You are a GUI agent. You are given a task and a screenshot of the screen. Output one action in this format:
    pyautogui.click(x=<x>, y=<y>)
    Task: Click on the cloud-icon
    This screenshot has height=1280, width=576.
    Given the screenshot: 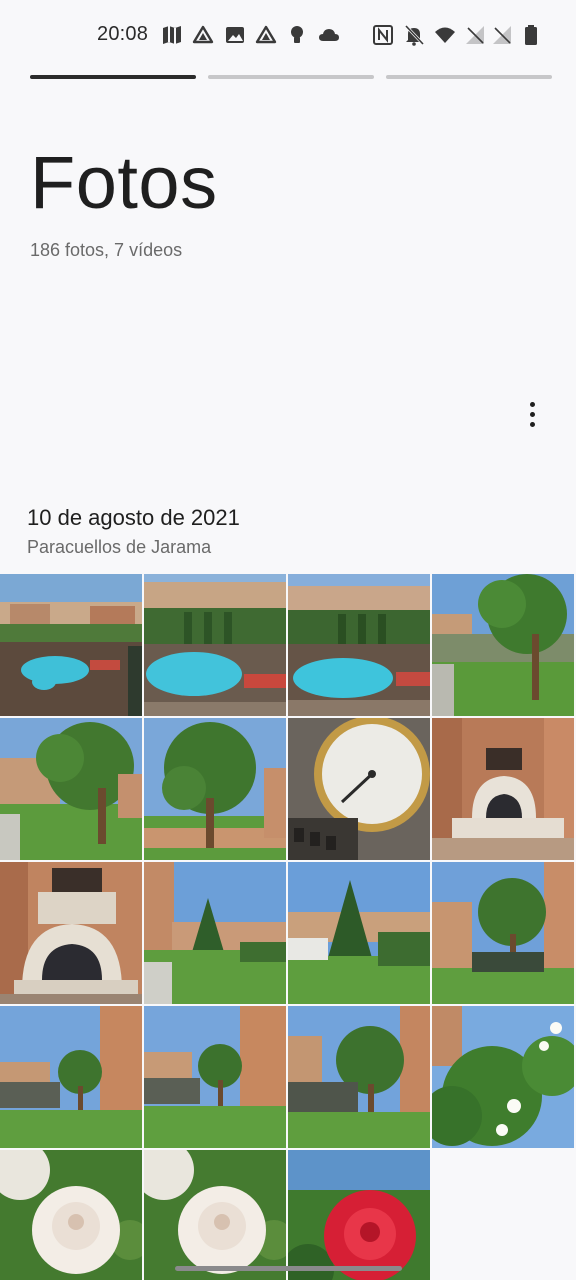 What is the action you would take?
    pyautogui.click(x=329, y=35)
    